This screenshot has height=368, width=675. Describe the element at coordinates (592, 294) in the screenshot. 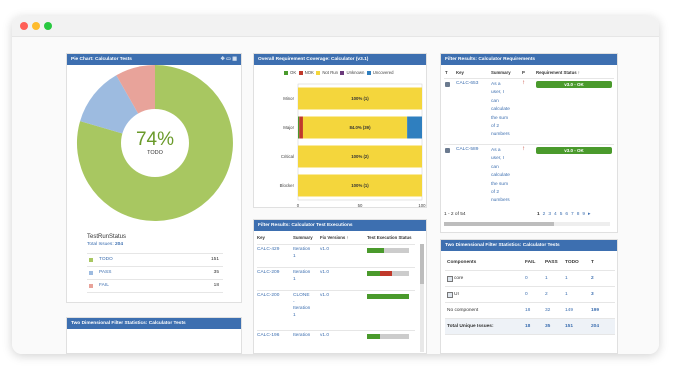

I see `count-link: 3` at that location.